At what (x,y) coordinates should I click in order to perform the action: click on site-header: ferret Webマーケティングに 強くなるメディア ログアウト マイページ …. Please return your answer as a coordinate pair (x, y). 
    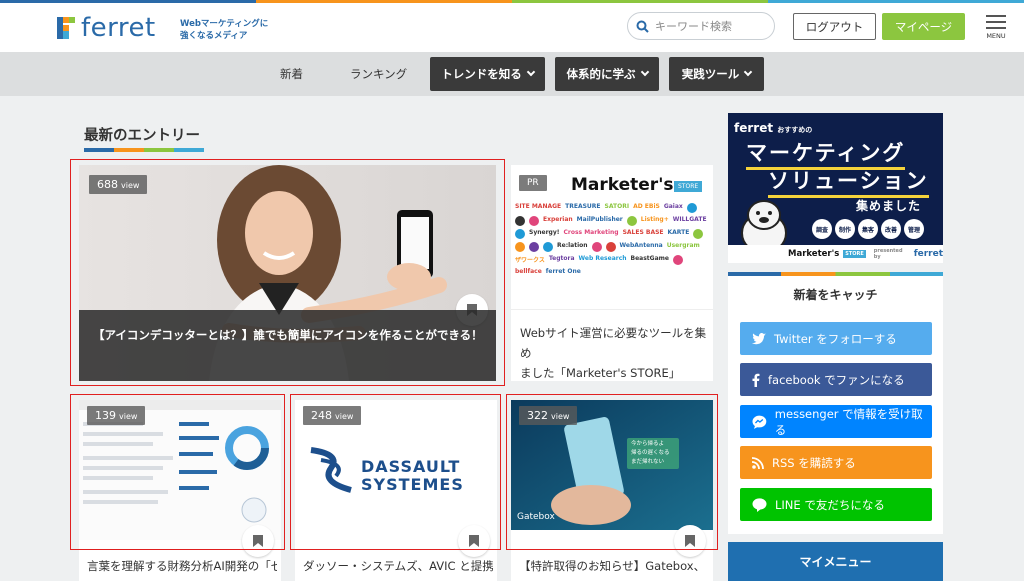
    Looking at the image, I should click on (512, 27).